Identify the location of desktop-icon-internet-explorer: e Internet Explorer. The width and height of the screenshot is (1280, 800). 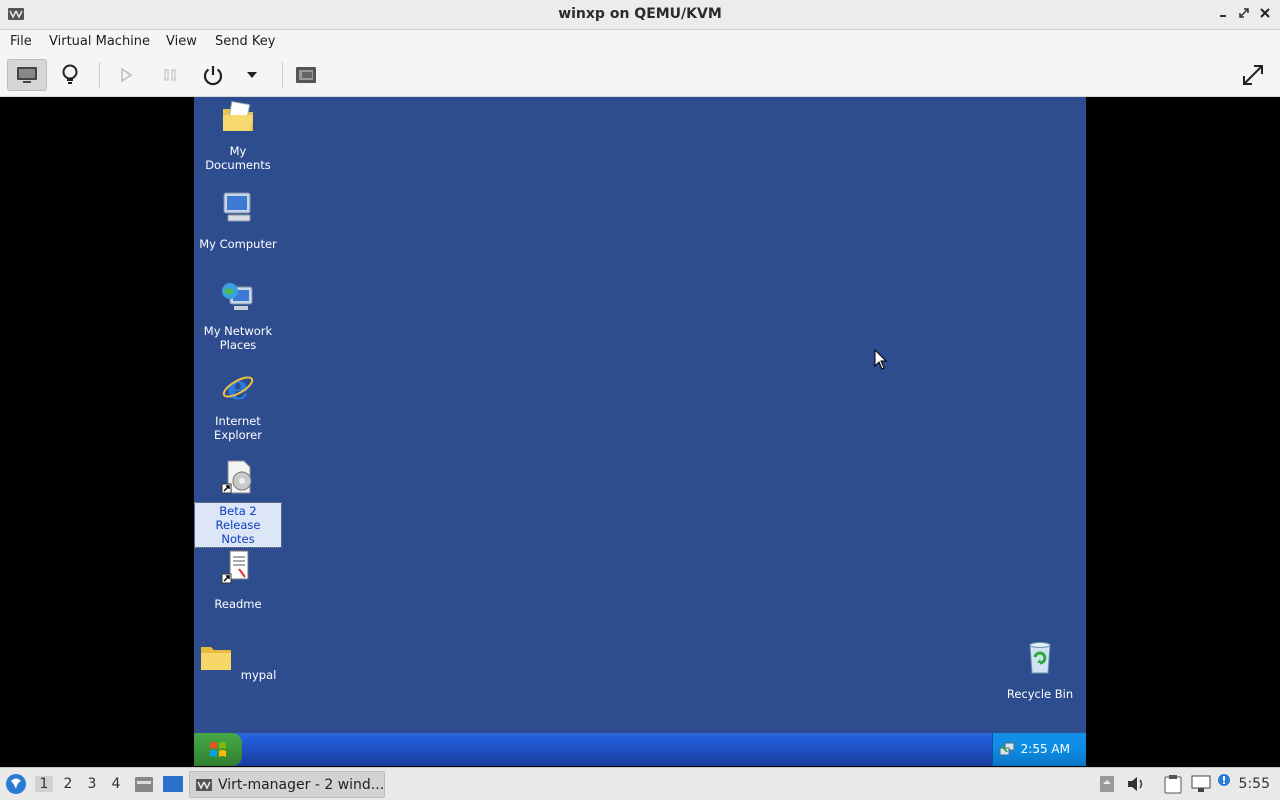
(238, 405).